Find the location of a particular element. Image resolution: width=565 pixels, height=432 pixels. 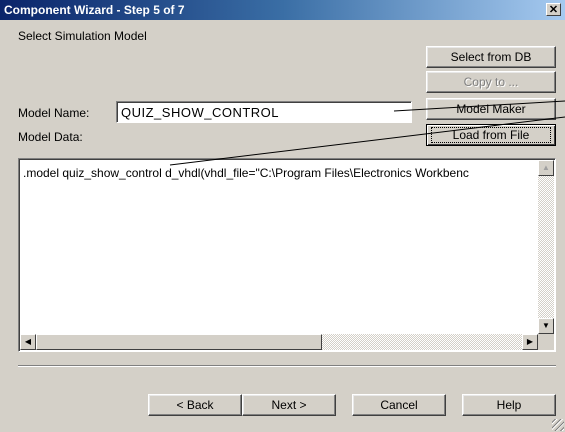

model-name-field: QUIZ_SHOW_CONTROL is located at coordinates (264, 112).